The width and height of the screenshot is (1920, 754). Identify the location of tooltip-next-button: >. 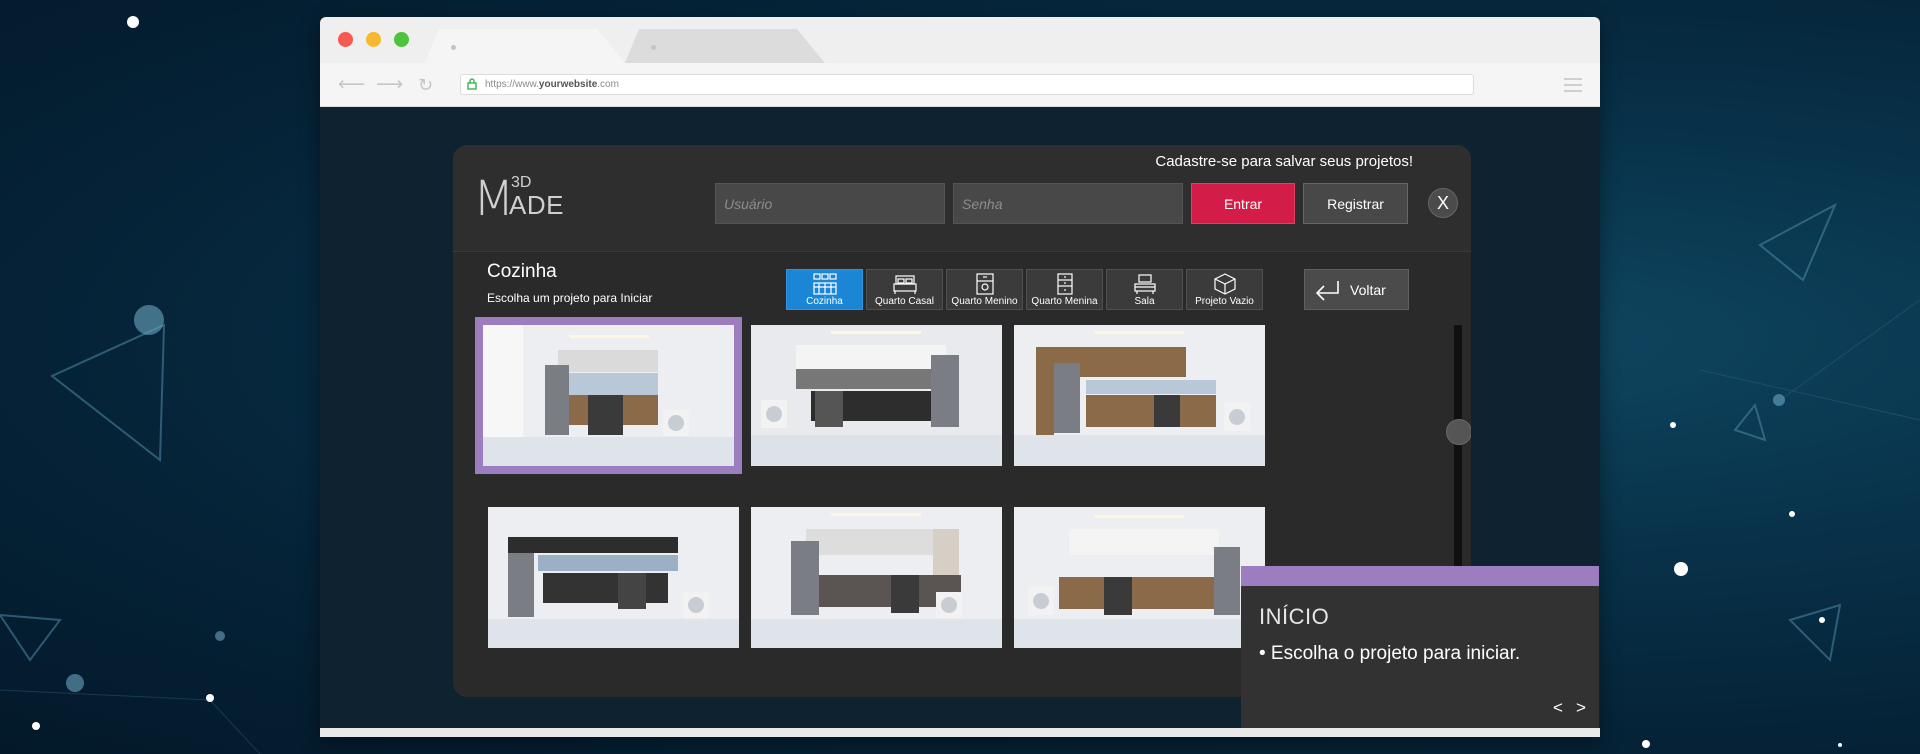
(1581, 708).